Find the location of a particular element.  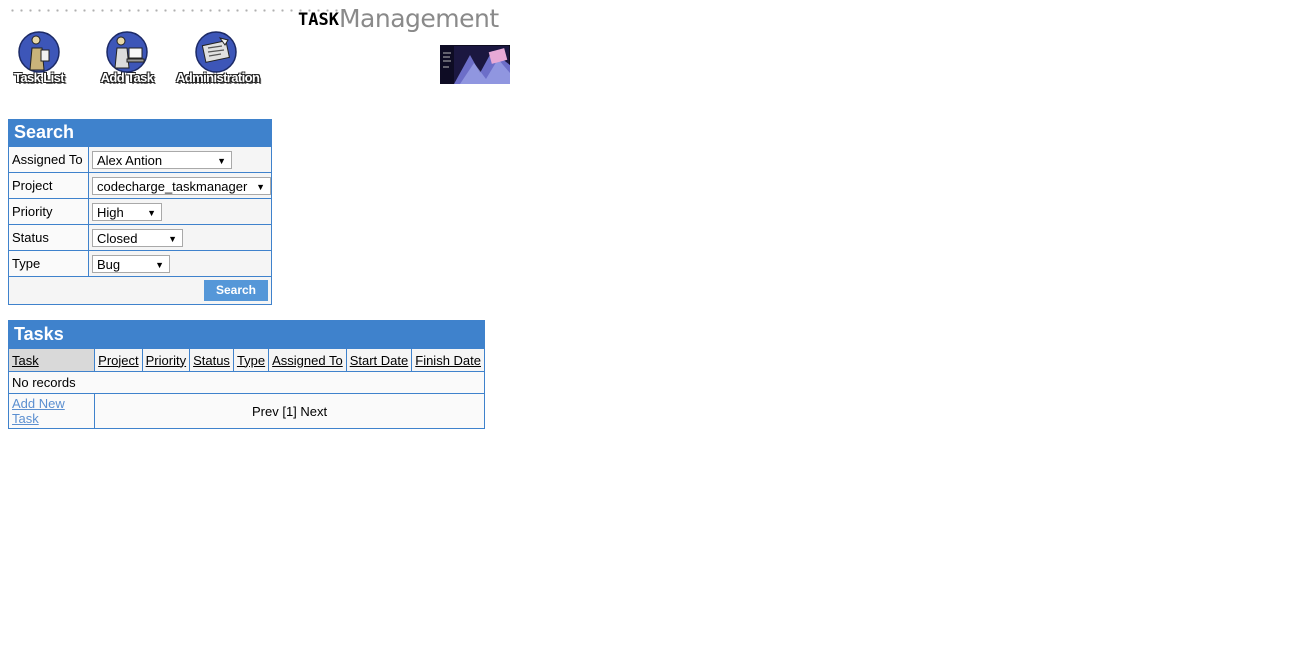

logo-management-text: Management is located at coordinates (418, 18).